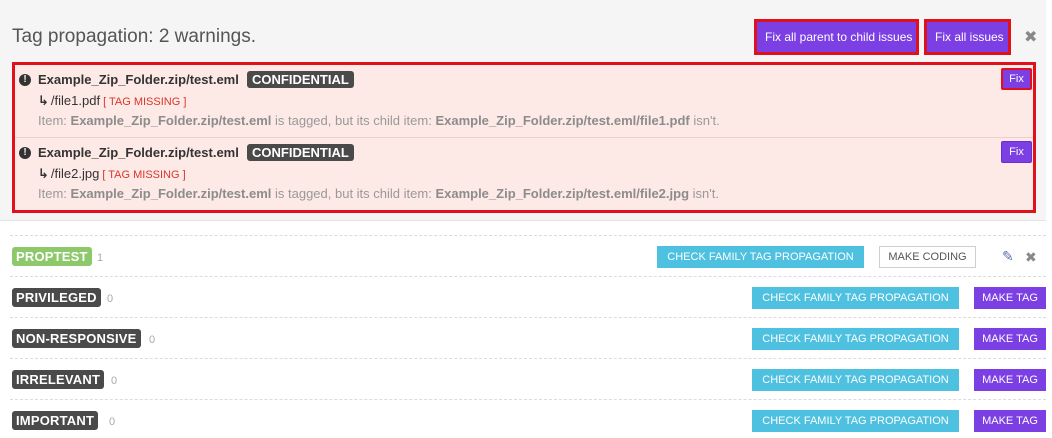 The width and height of the screenshot is (1052, 438). What do you see at coordinates (52, 256) in the screenshot?
I see `tag-label: PROPTEST` at bounding box center [52, 256].